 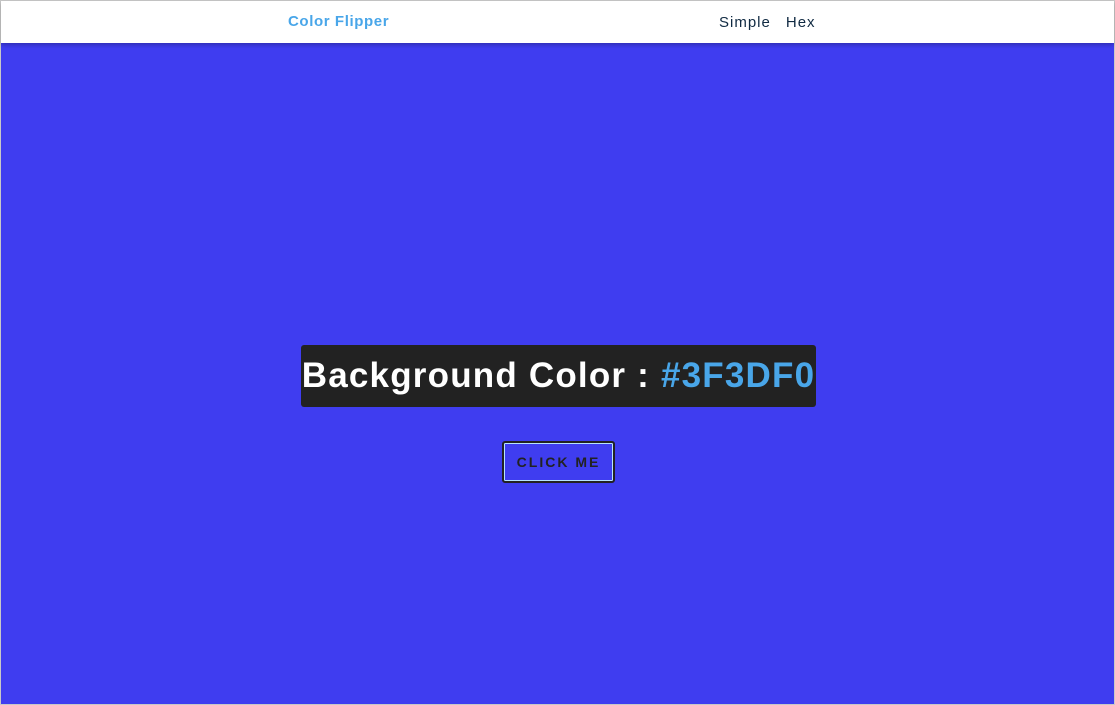 I want to click on click-me-button: CLICK ME, so click(x=558, y=462).